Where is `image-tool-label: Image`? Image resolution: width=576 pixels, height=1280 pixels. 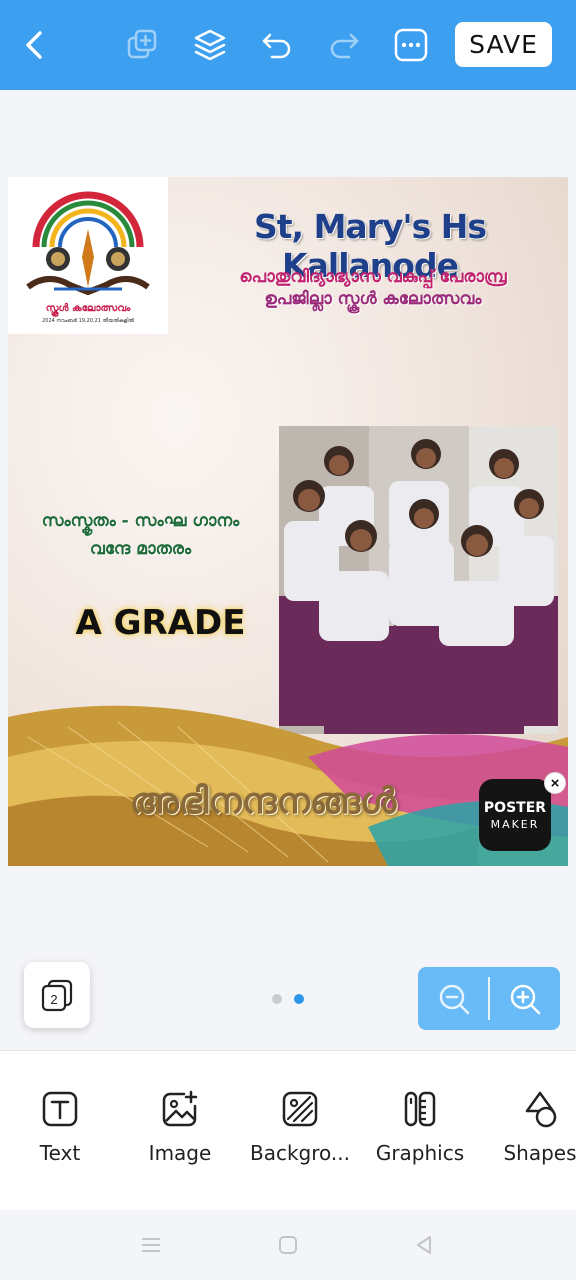 image-tool-label: Image is located at coordinates (180, 1153).